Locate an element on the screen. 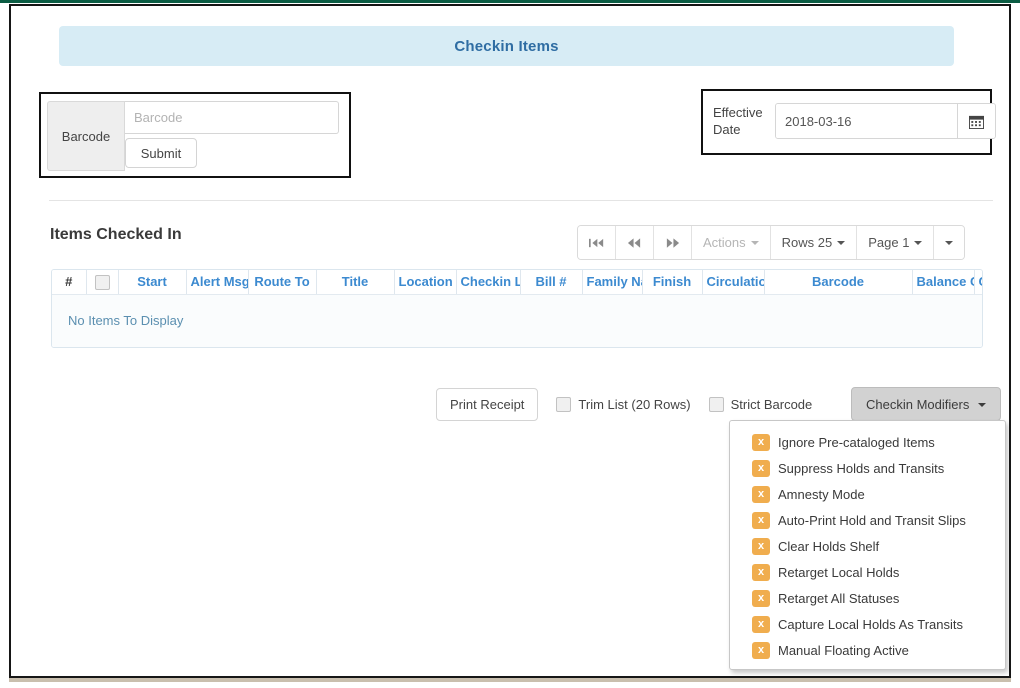 This screenshot has width=1020, height=688. checkin-modifier-item: x Capture Local Holds As Transits is located at coordinates (867, 624).